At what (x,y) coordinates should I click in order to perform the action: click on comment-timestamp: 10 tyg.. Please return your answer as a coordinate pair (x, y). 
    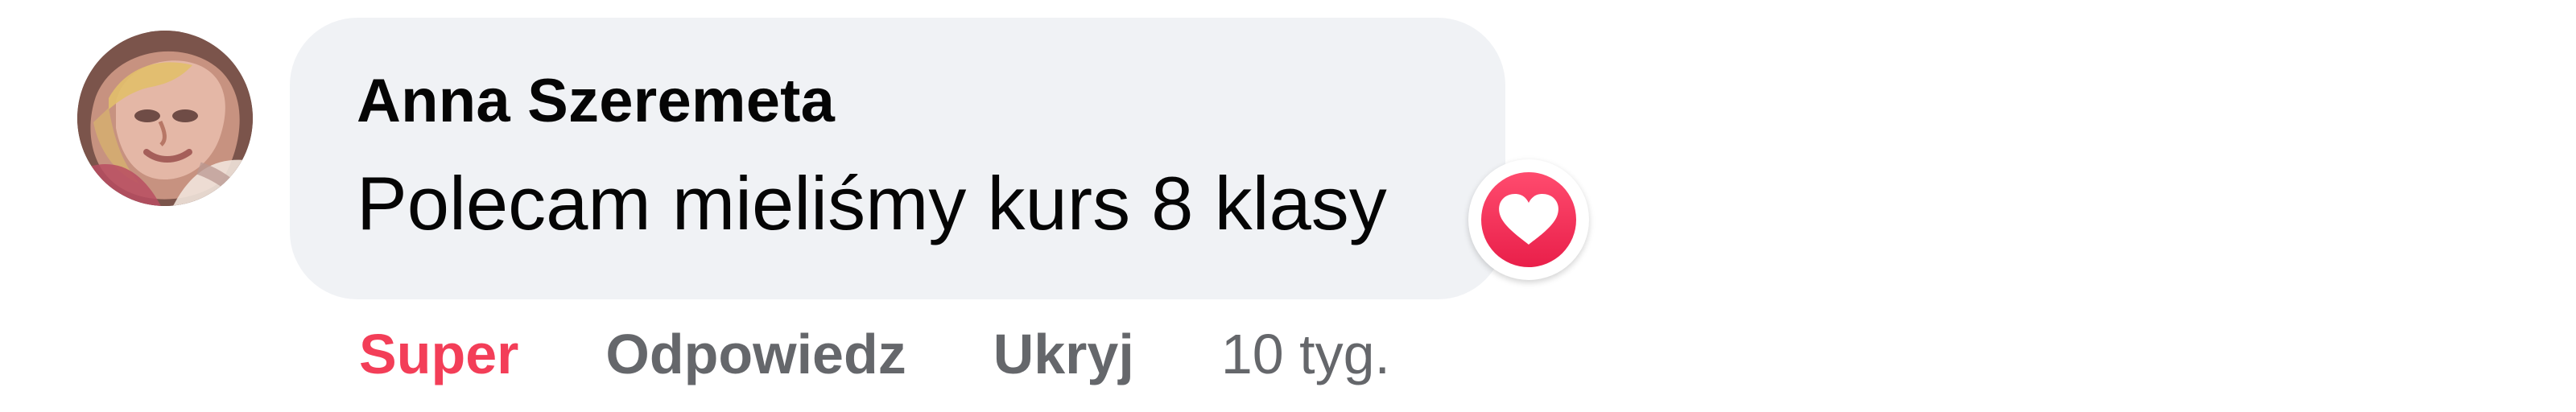
    Looking at the image, I should click on (1305, 354).